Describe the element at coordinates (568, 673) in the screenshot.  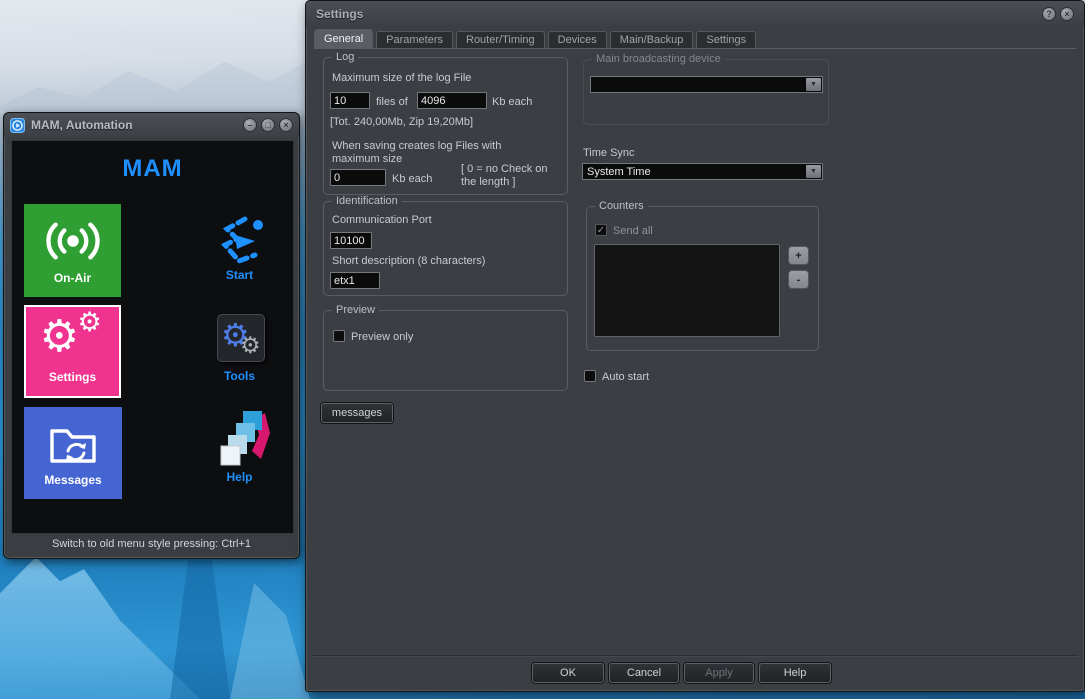
I see `ok-button: OK` at that location.